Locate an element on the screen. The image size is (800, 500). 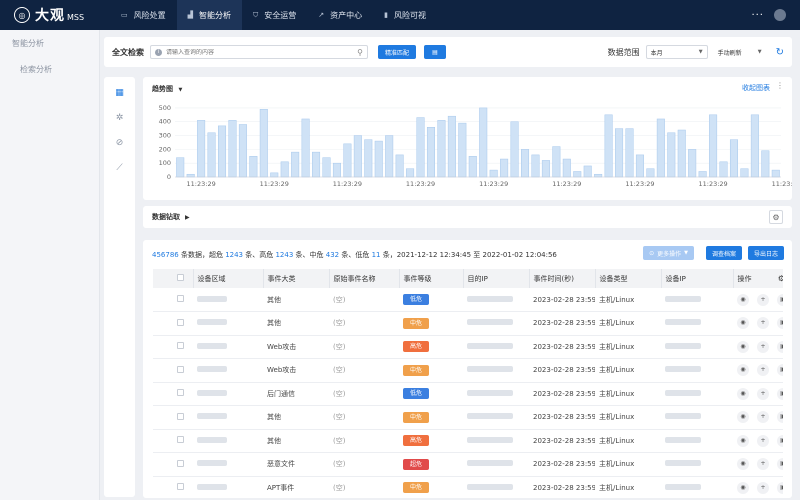
link-icon: ⊘ is located at coordinates (120, 143).